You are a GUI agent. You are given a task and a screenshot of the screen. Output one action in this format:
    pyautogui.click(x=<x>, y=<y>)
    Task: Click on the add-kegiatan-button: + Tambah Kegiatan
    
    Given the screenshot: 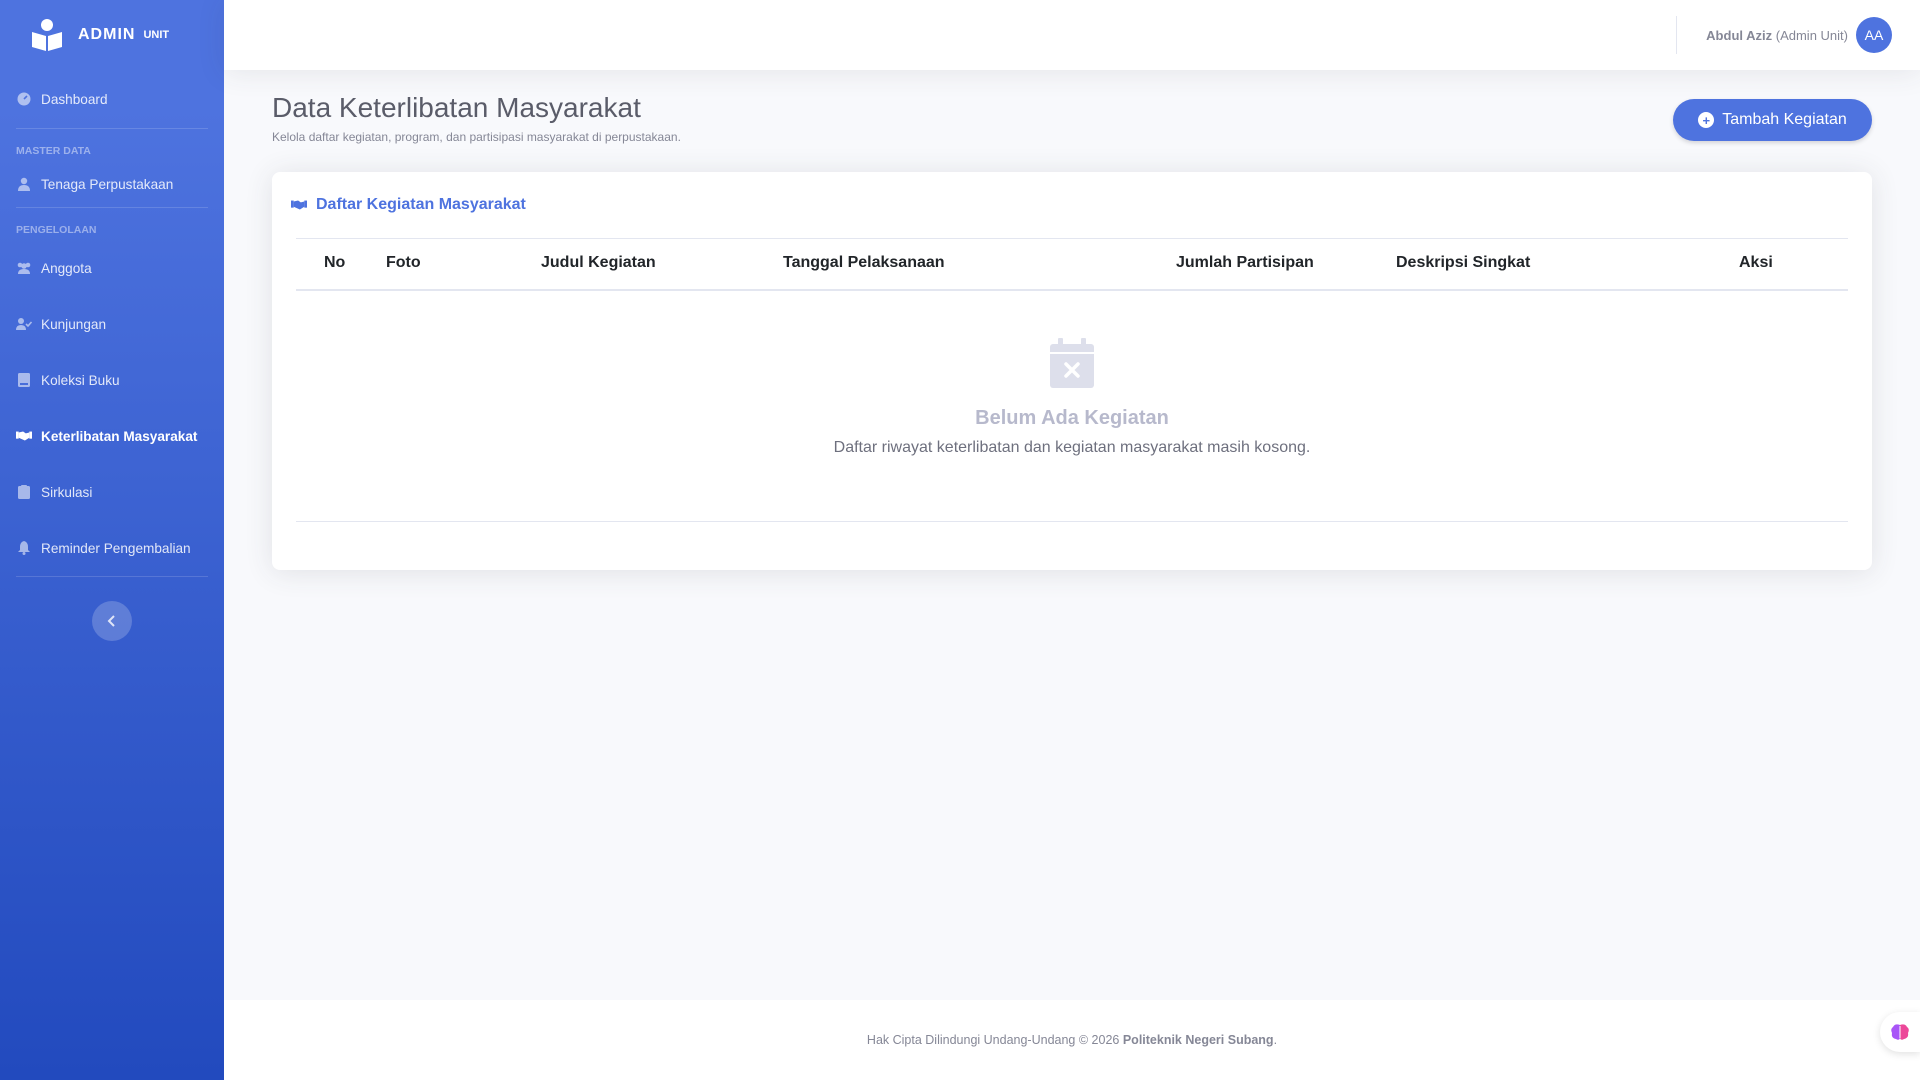 What is the action you would take?
    pyautogui.click(x=1772, y=120)
    